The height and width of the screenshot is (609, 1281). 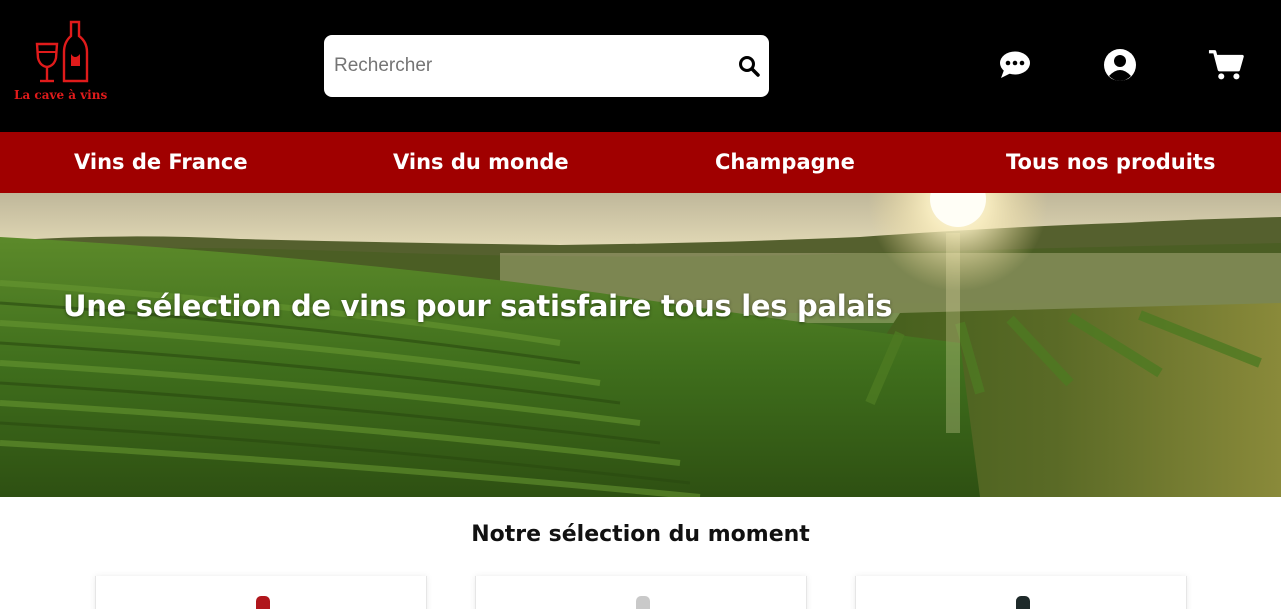 I want to click on chat-button, so click(x=1015, y=65).